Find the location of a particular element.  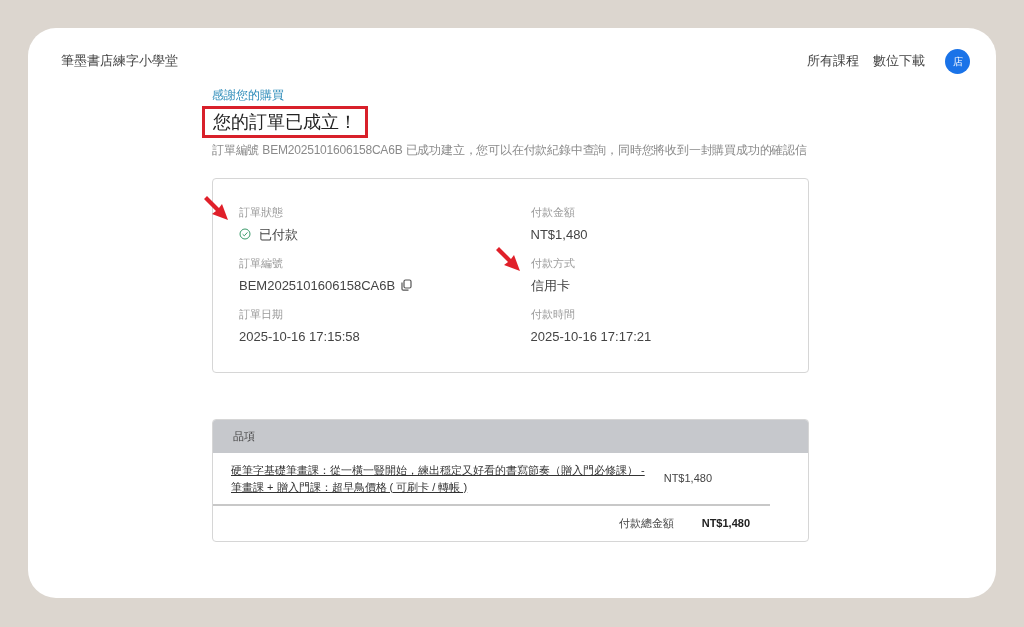

field-value: 2025-10-16 17:15:58 is located at coordinates (299, 336).